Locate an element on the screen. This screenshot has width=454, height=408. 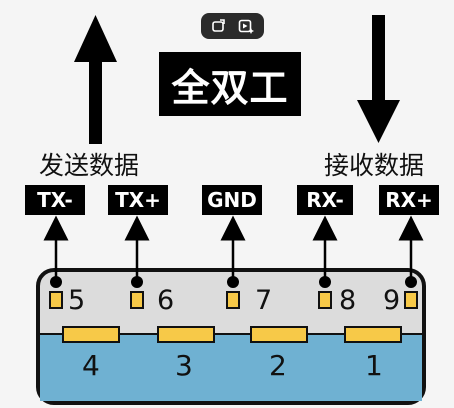
mode-title-badge: 全双工 is located at coordinates (230, 84).